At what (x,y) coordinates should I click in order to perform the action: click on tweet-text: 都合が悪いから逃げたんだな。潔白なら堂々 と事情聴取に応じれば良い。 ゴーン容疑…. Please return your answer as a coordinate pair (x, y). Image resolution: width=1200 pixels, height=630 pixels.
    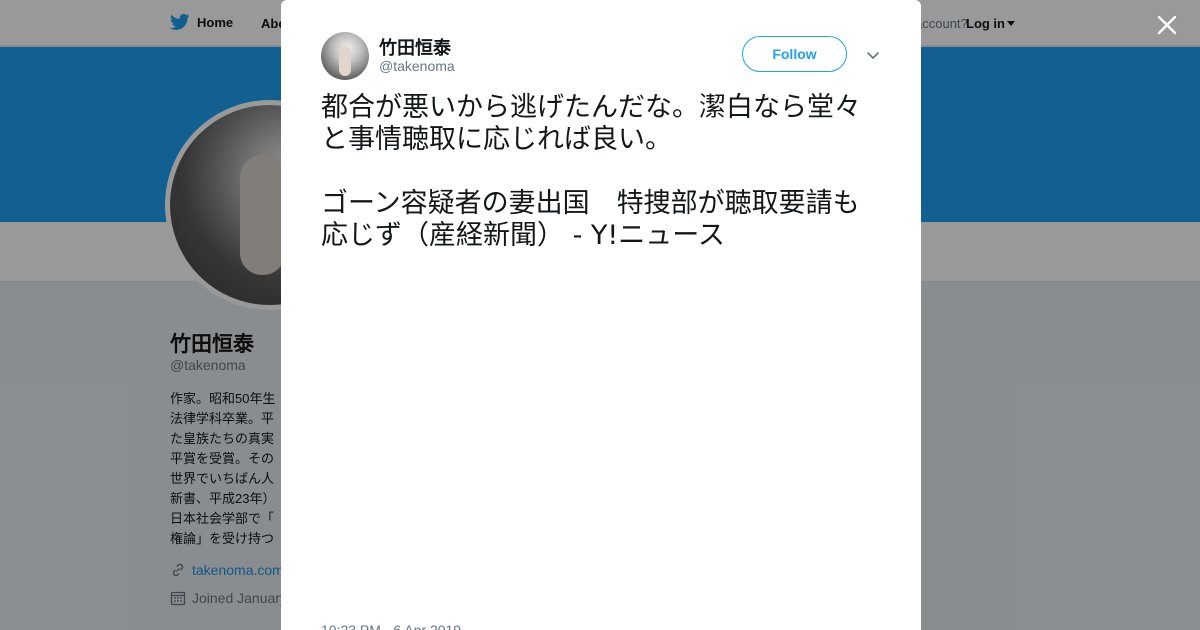
    Looking at the image, I should click on (606, 172).